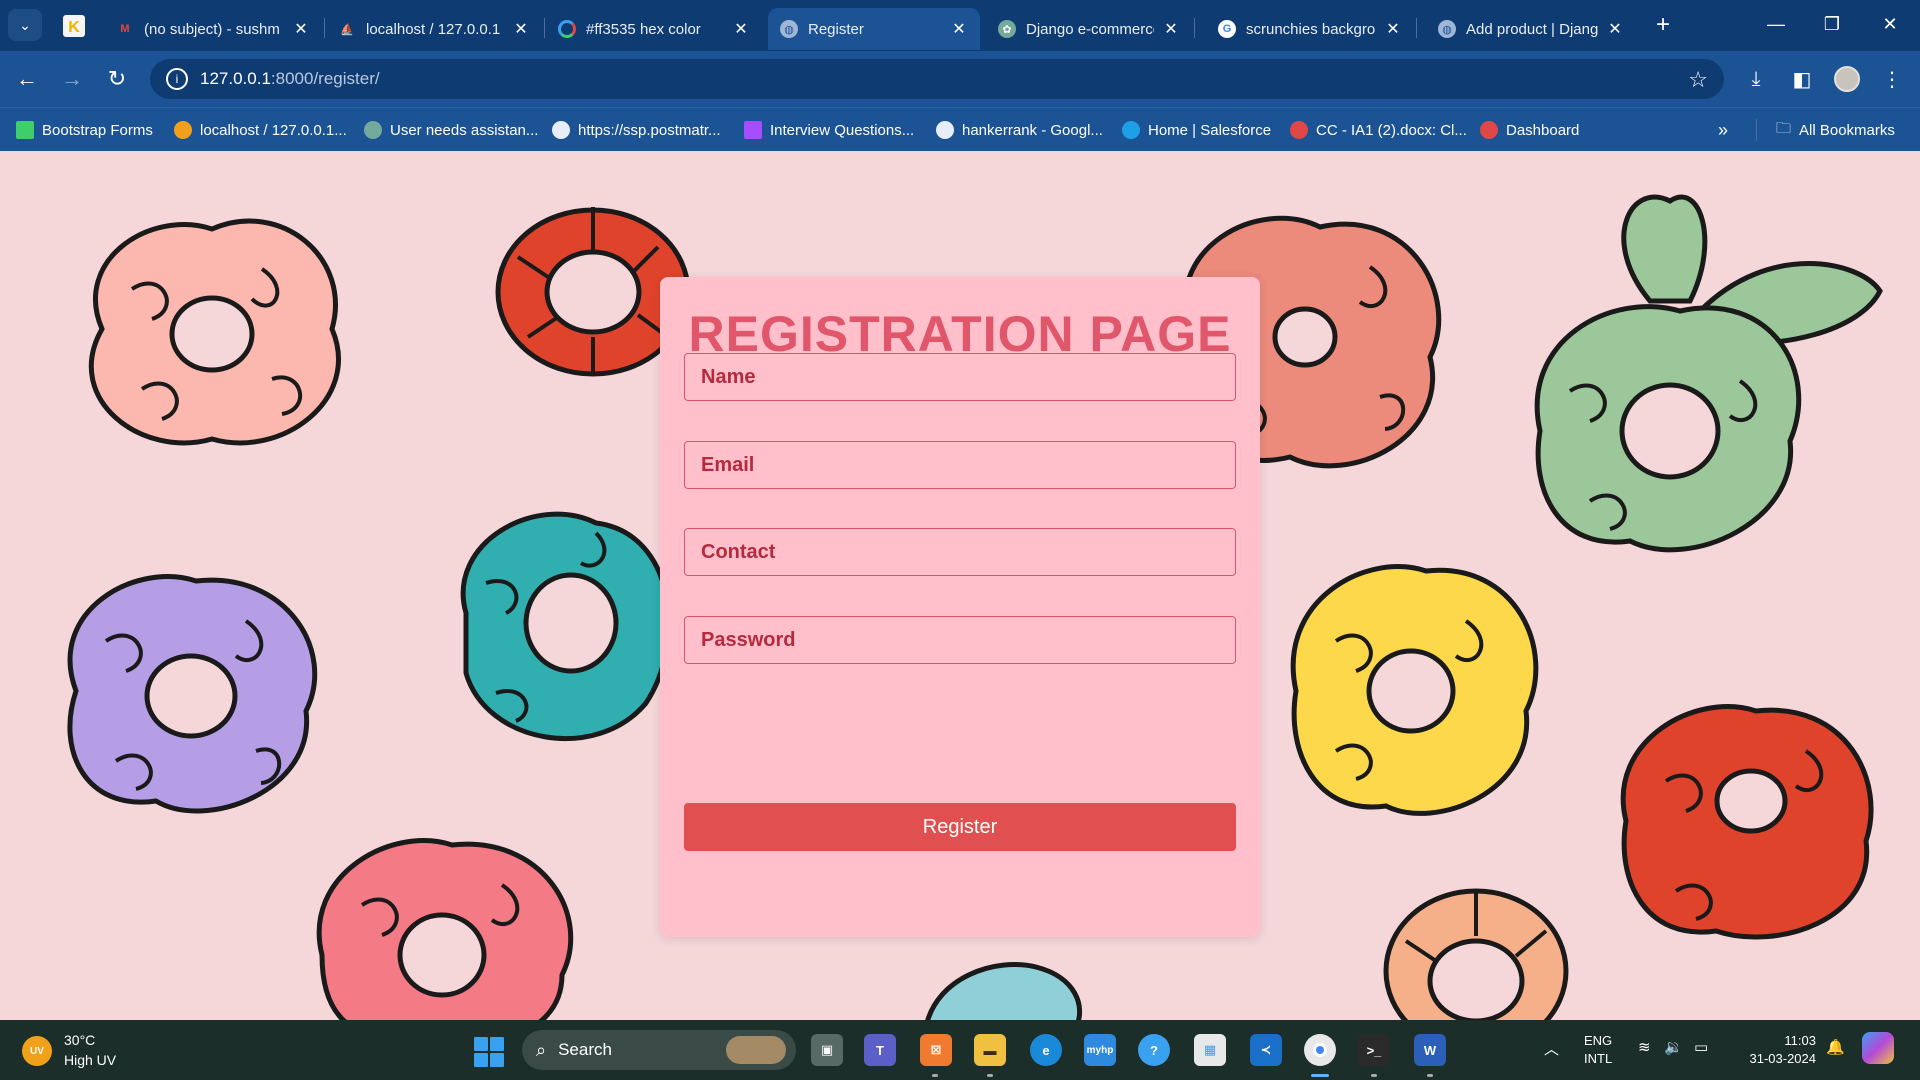  What do you see at coordinates (1878, 1048) in the screenshot?
I see `copilot-icon` at bounding box center [1878, 1048].